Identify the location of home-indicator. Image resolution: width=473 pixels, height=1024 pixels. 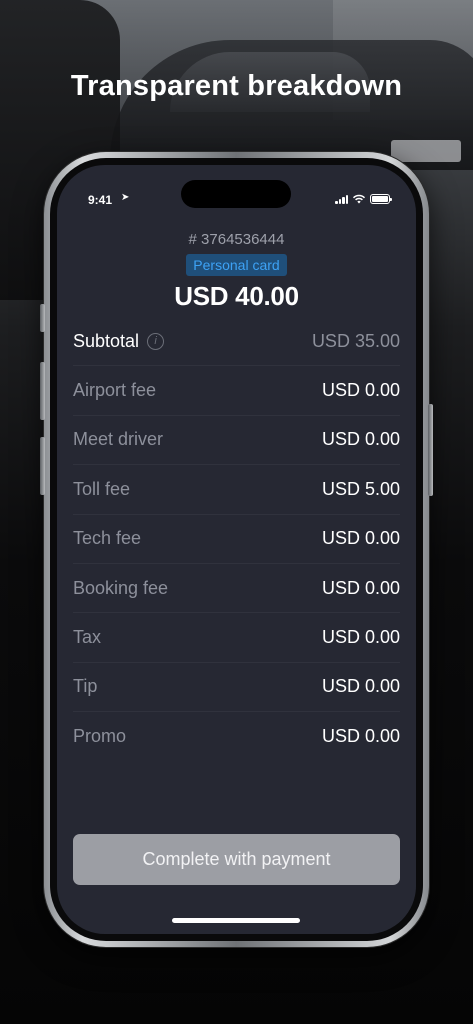
(236, 920).